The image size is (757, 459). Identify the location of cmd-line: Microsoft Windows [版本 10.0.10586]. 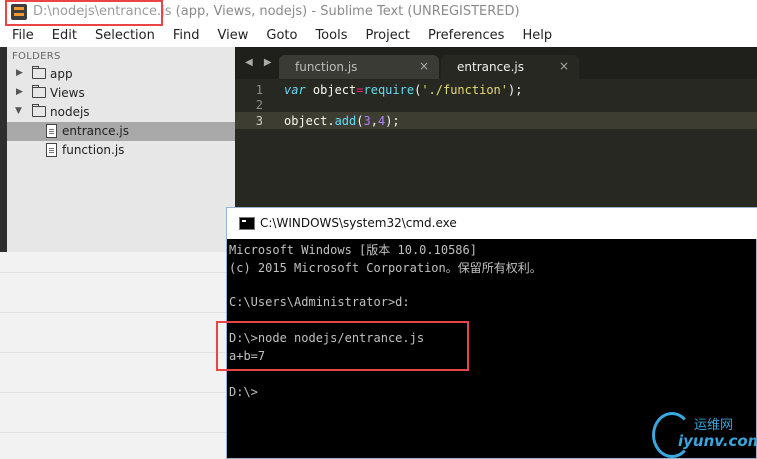
(353, 250).